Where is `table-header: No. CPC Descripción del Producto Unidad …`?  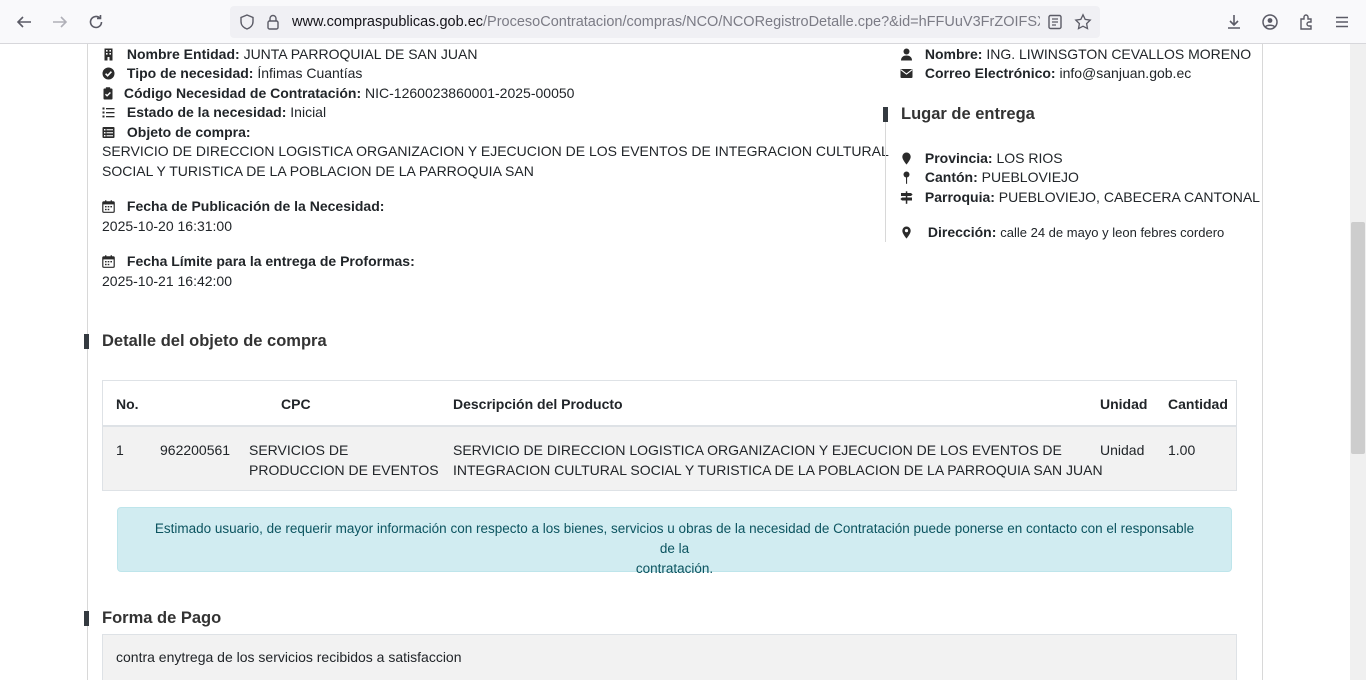 table-header: No. CPC Descripción del Producto Unidad … is located at coordinates (669, 404).